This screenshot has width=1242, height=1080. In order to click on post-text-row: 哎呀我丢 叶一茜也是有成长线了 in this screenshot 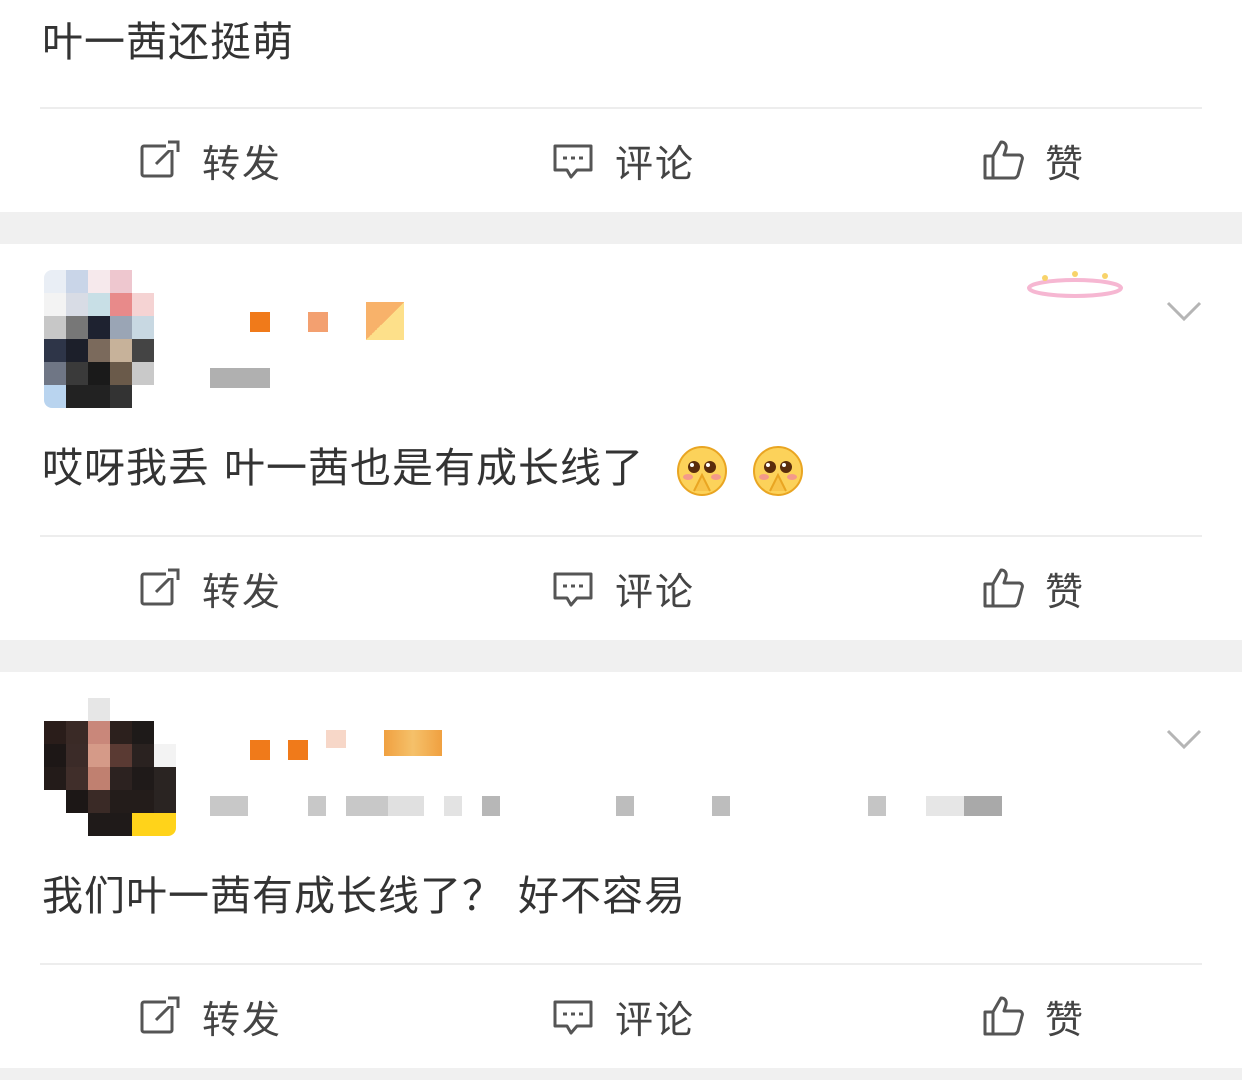, I will do `click(423, 469)`.